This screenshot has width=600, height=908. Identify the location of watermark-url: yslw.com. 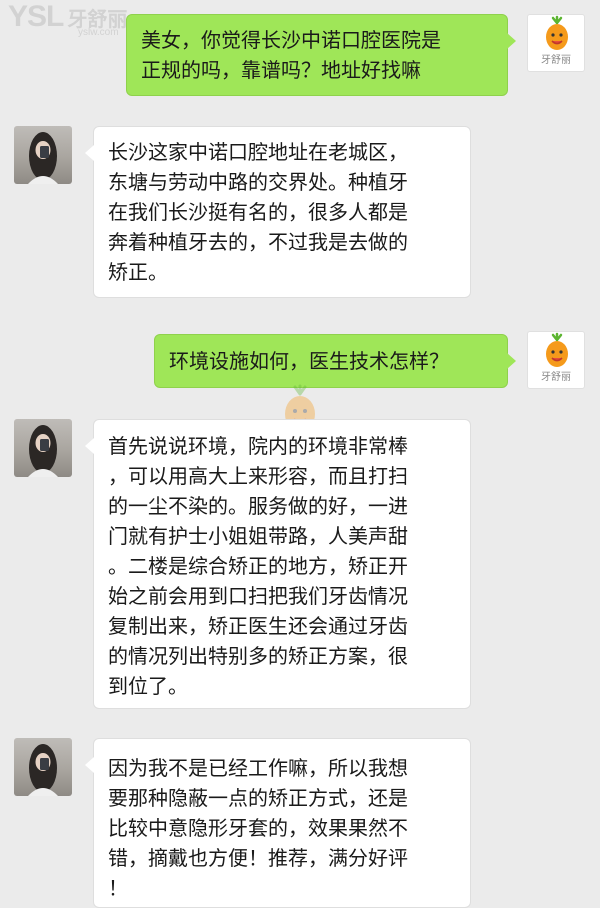
(98, 32).